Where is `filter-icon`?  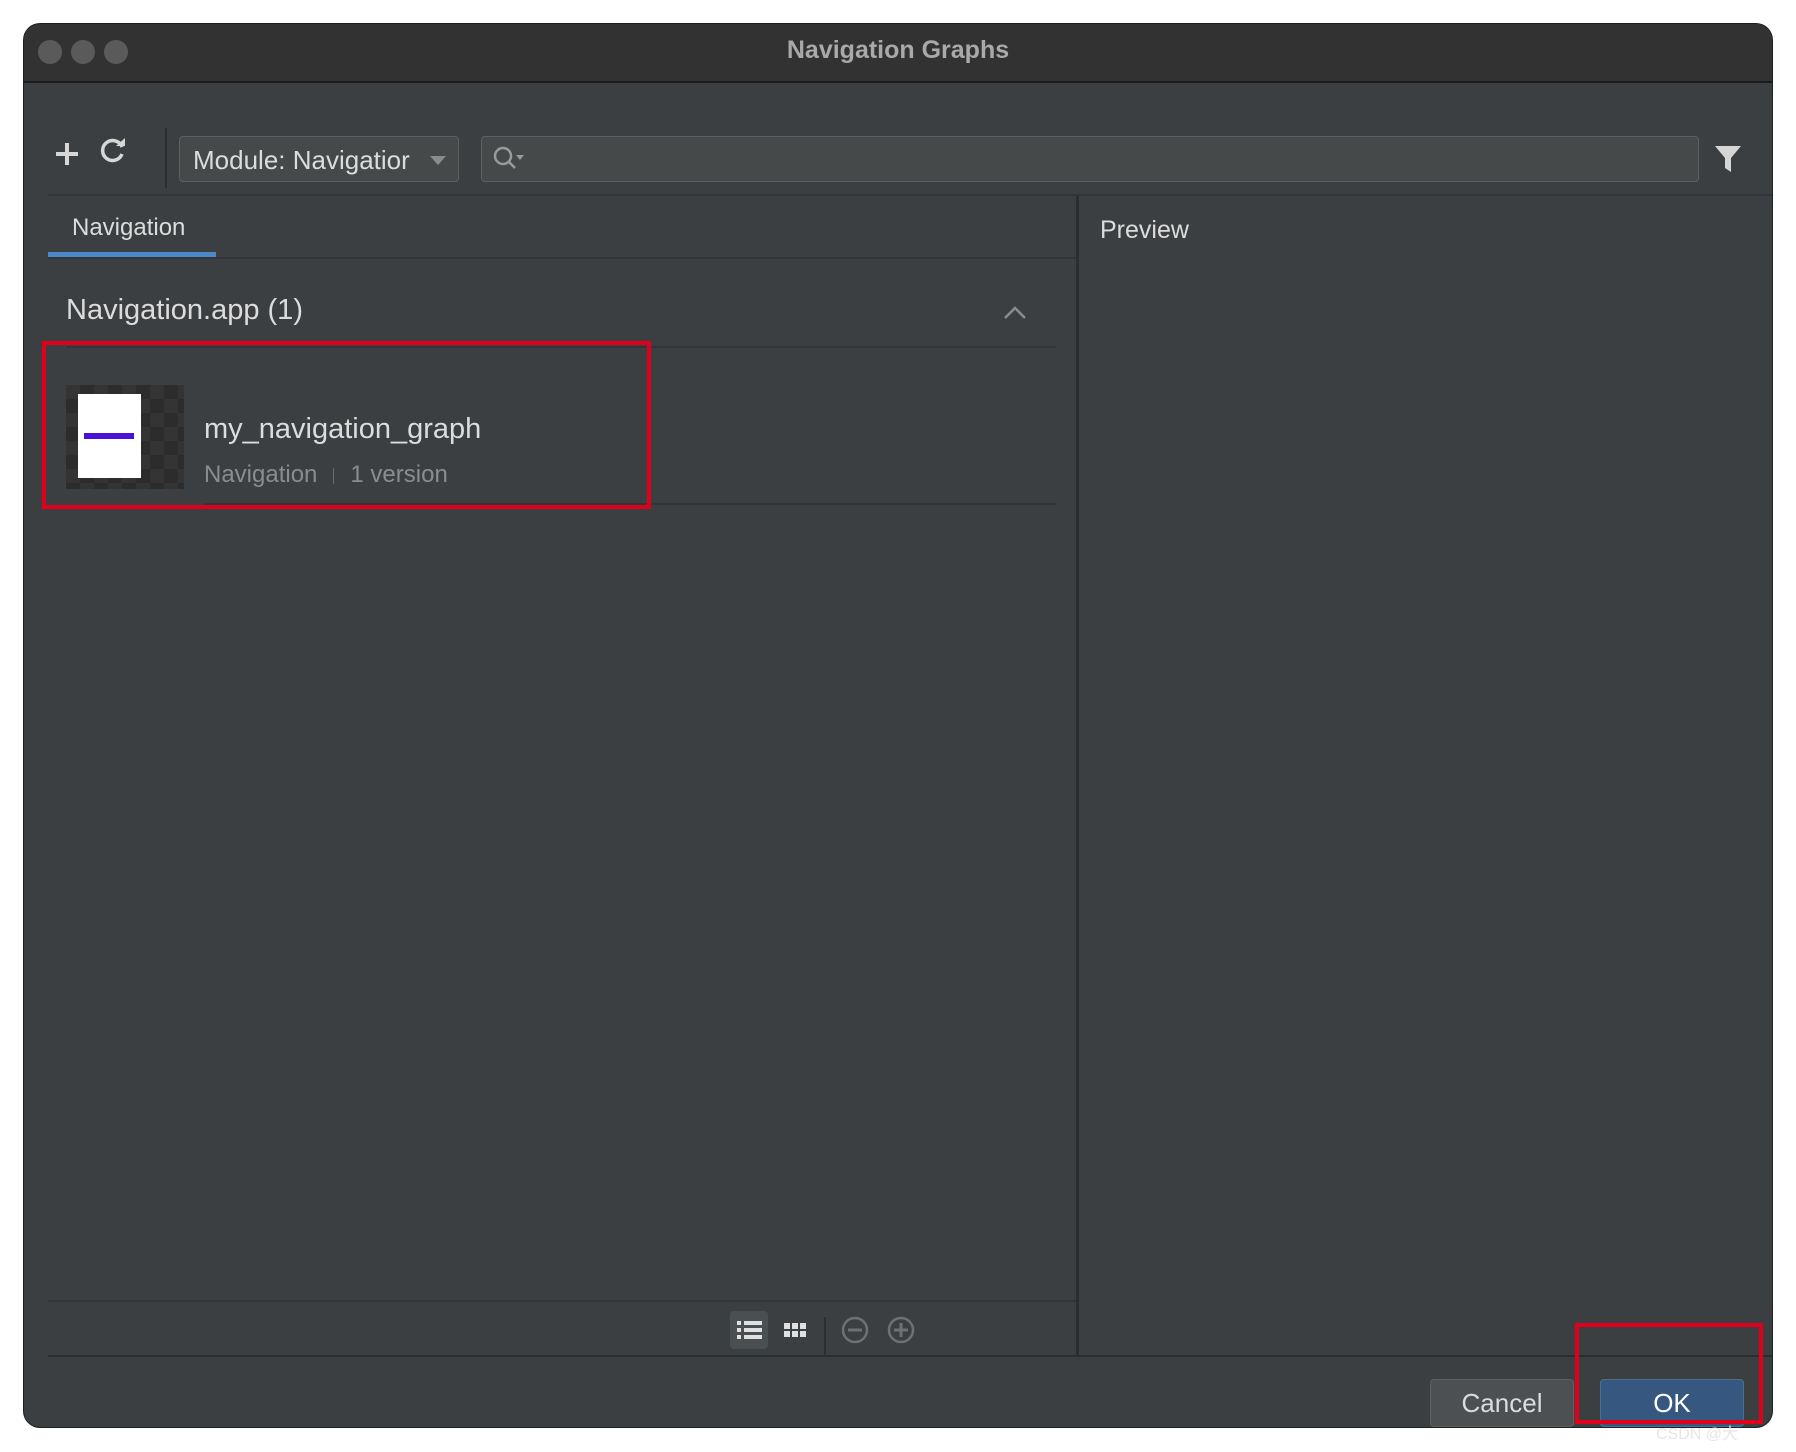 filter-icon is located at coordinates (1728, 161).